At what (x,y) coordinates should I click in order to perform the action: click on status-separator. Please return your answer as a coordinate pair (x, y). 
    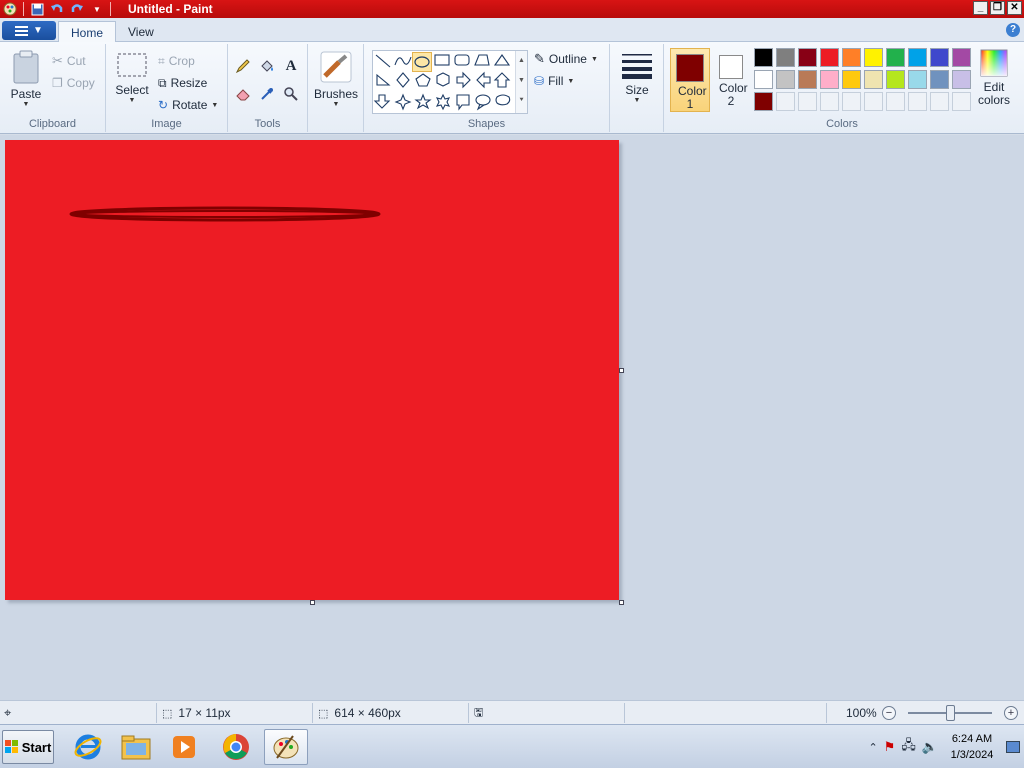
    Looking at the image, I should click on (156, 713).